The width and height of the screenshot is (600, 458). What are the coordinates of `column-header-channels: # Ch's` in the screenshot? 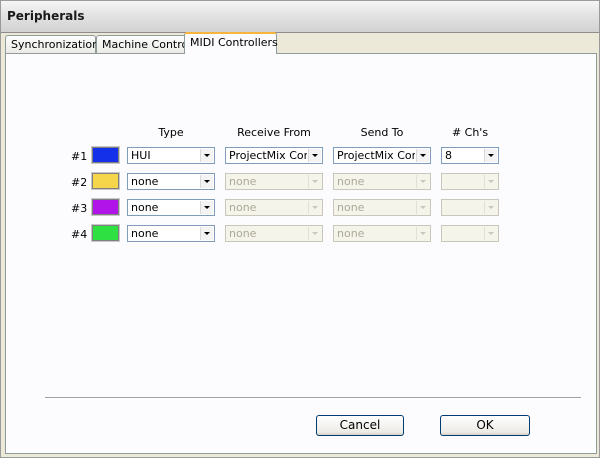 It's located at (470, 132).